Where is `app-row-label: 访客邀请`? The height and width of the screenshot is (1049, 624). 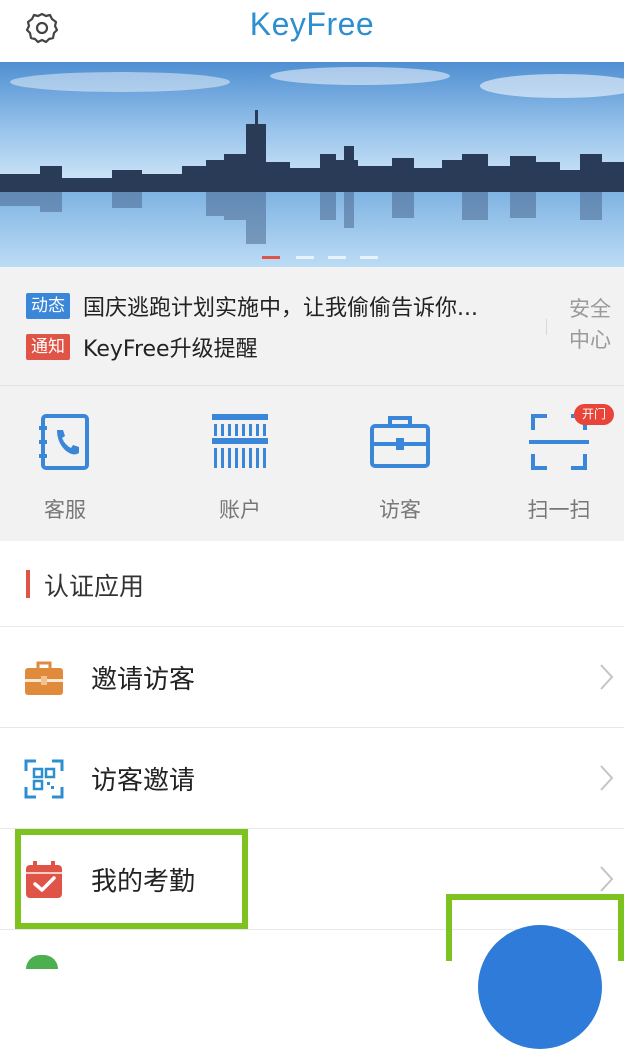 app-row-label: 访客邀请 is located at coordinates (143, 781).